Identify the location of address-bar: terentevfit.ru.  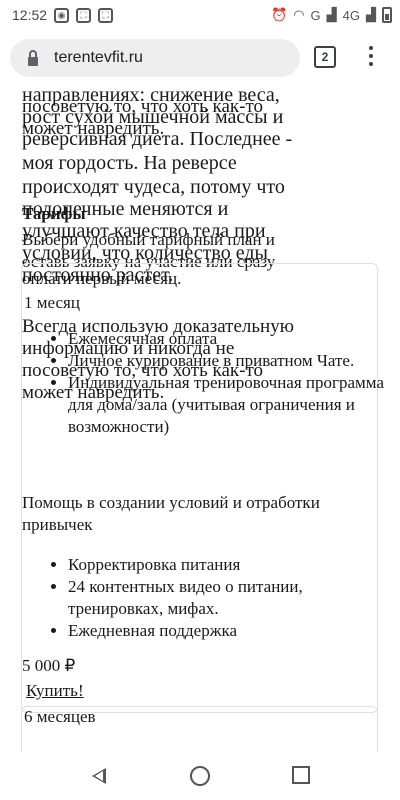
(155, 58).